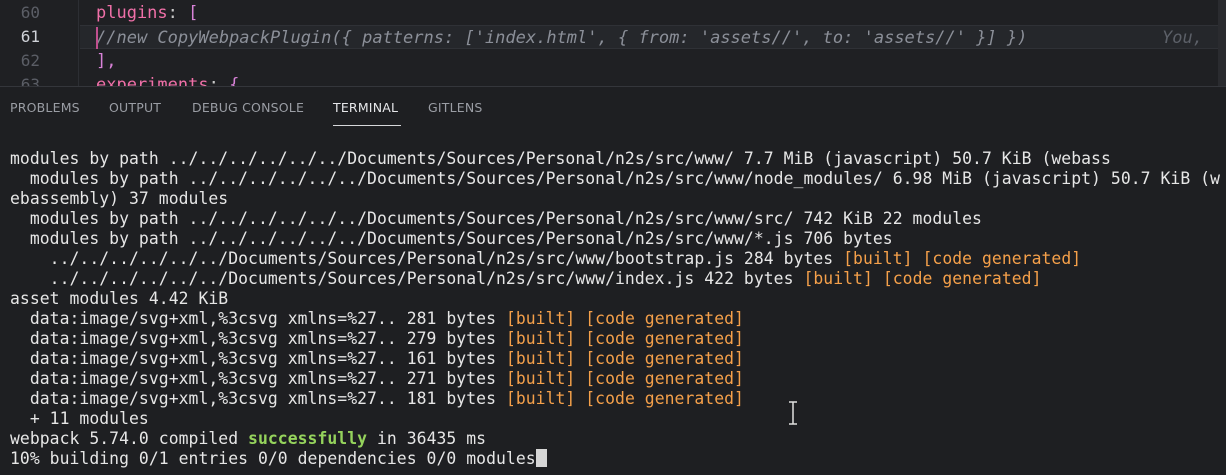  What do you see at coordinates (793, 413) in the screenshot?
I see `text-cursor-icon` at bounding box center [793, 413].